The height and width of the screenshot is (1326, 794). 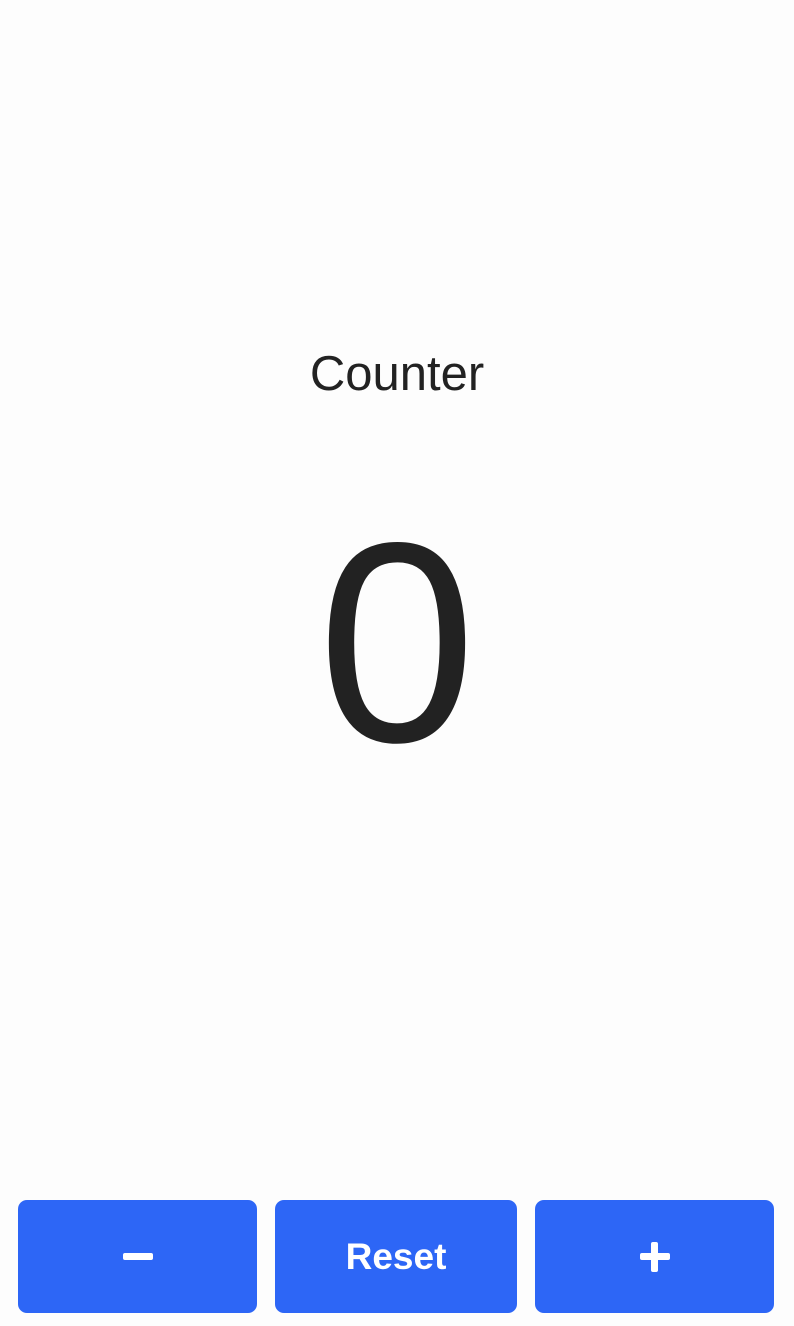 What do you see at coordinates (396, 1256) in the screenshot?
I see `reset-button: Reset` at bounding box center [396, 1256].